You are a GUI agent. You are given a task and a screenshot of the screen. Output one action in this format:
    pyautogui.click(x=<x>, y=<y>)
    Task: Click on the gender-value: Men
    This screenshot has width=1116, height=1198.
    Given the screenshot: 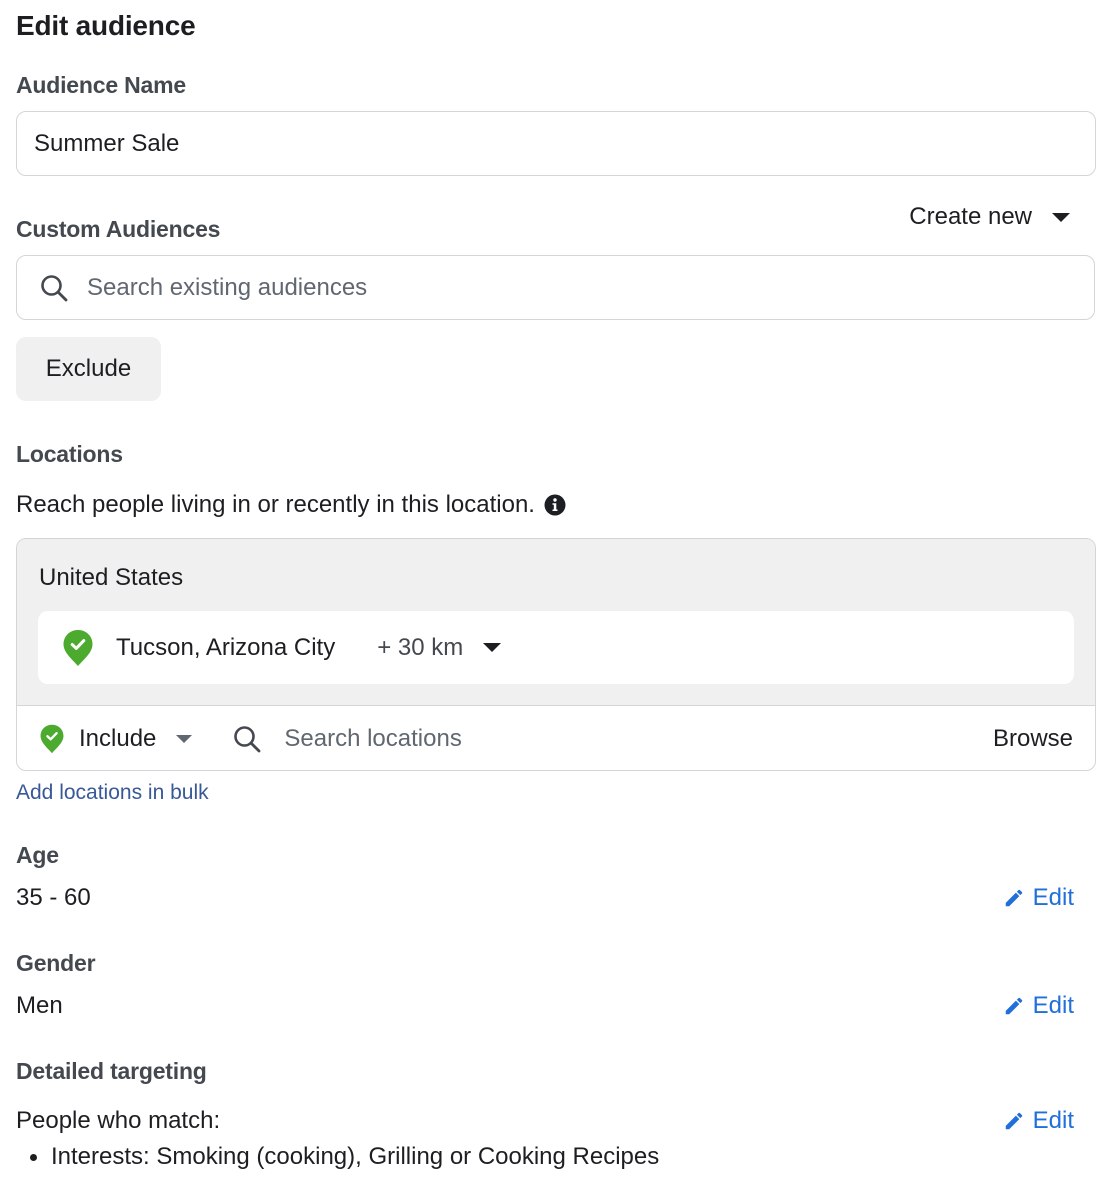 What is the action you would take?
    pyautogui.click(x=39, y=1005)
    